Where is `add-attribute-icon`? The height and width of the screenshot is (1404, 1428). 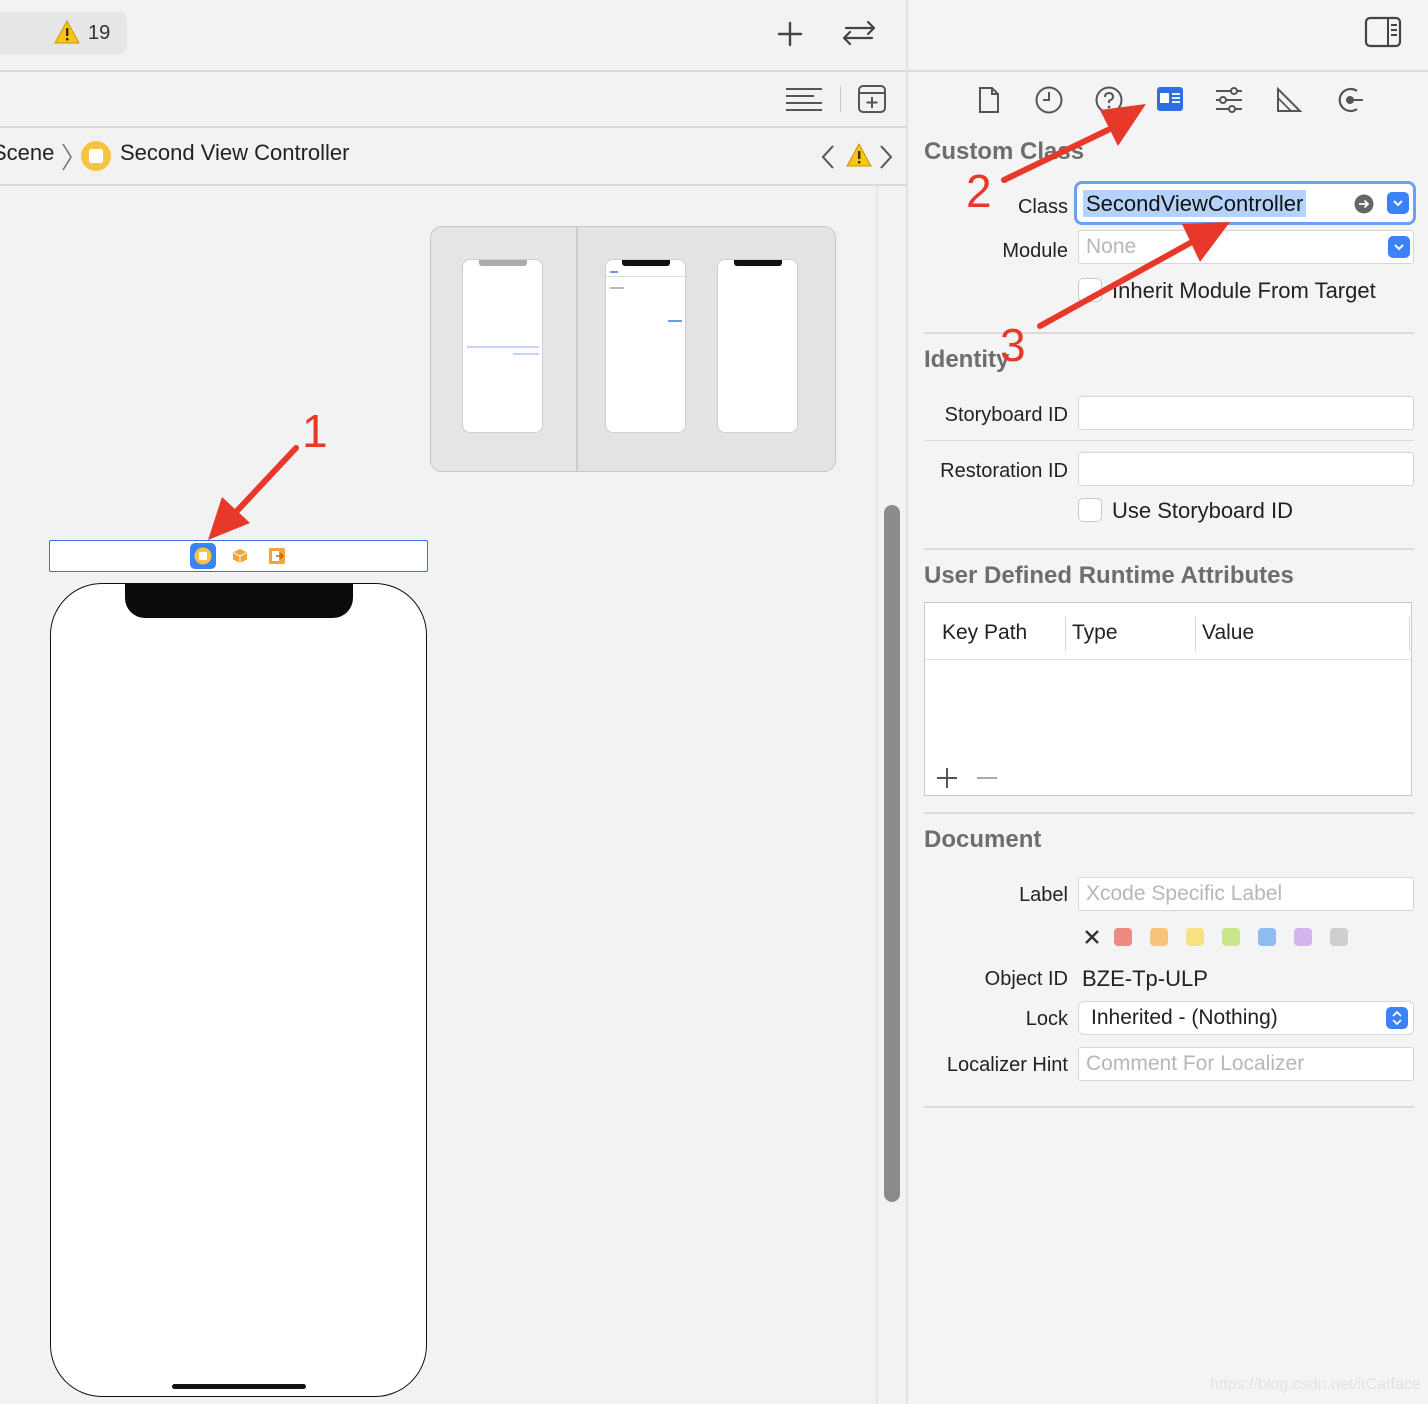
add-attribute-icon is located at coordinates (947, 778).